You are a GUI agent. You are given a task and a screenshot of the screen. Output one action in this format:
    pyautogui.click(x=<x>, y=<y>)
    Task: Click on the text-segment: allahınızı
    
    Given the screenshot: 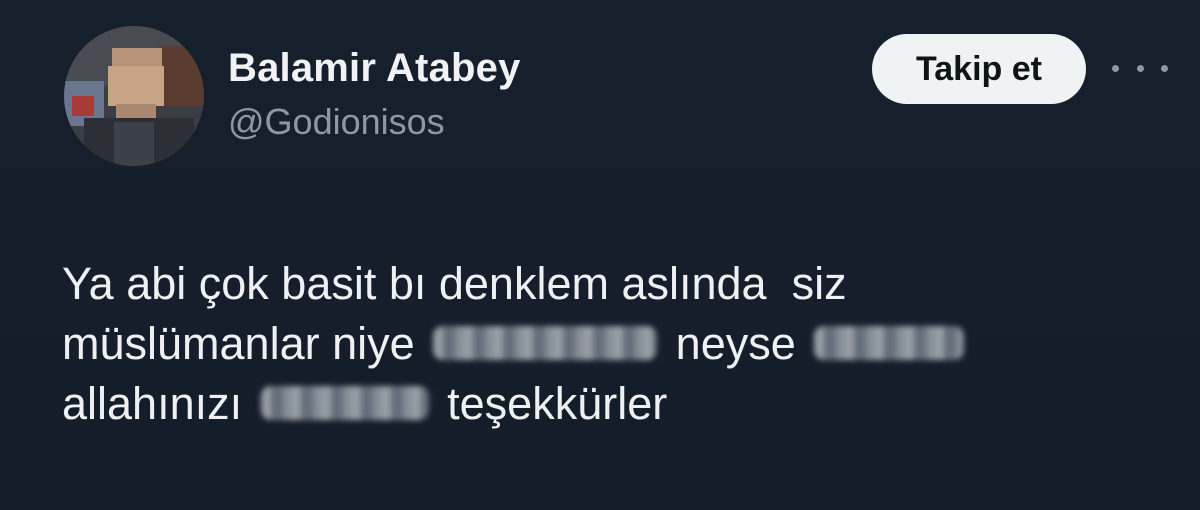 What is the action you would take?
    pyautogui.click(x=152, y=403)
    